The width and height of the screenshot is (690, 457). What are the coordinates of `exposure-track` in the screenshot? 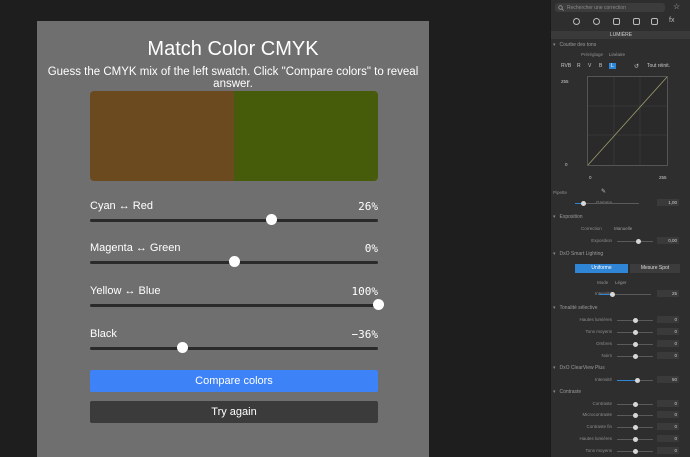 It's located at (635, 241).